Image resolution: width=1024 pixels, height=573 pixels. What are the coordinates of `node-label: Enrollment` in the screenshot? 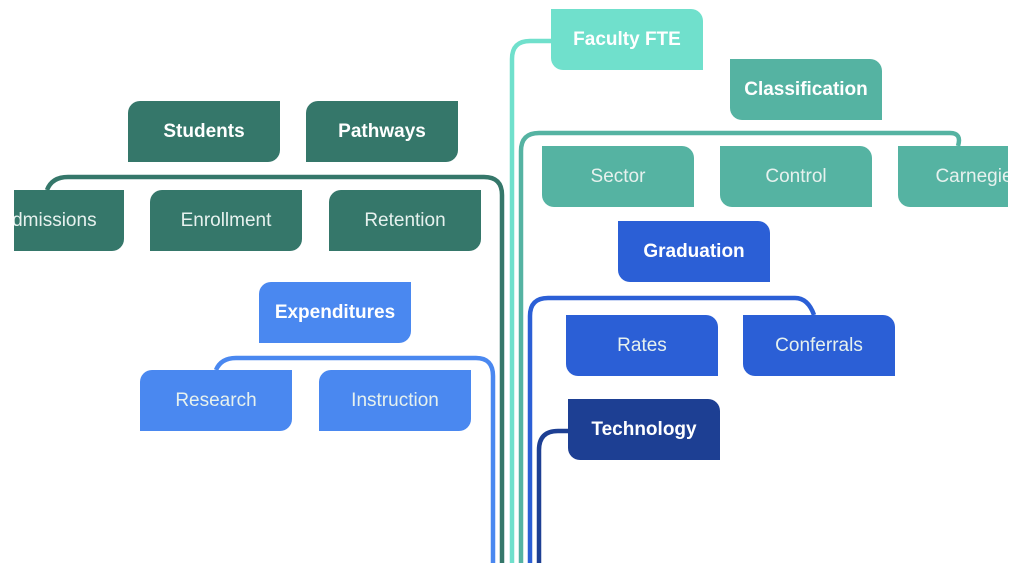 It's located at (226, 220).